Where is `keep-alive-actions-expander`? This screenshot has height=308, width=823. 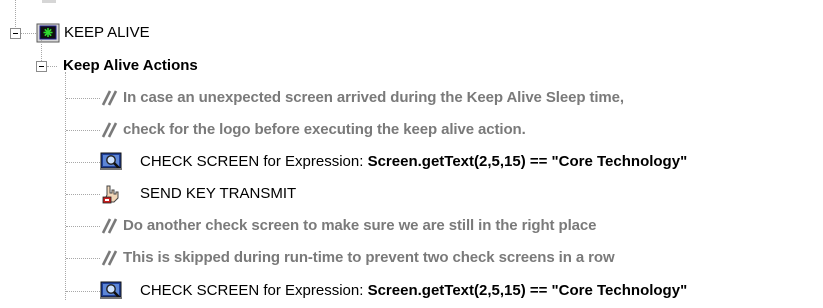
keep-alive-actions-expander is located at coordinates (41, 66).